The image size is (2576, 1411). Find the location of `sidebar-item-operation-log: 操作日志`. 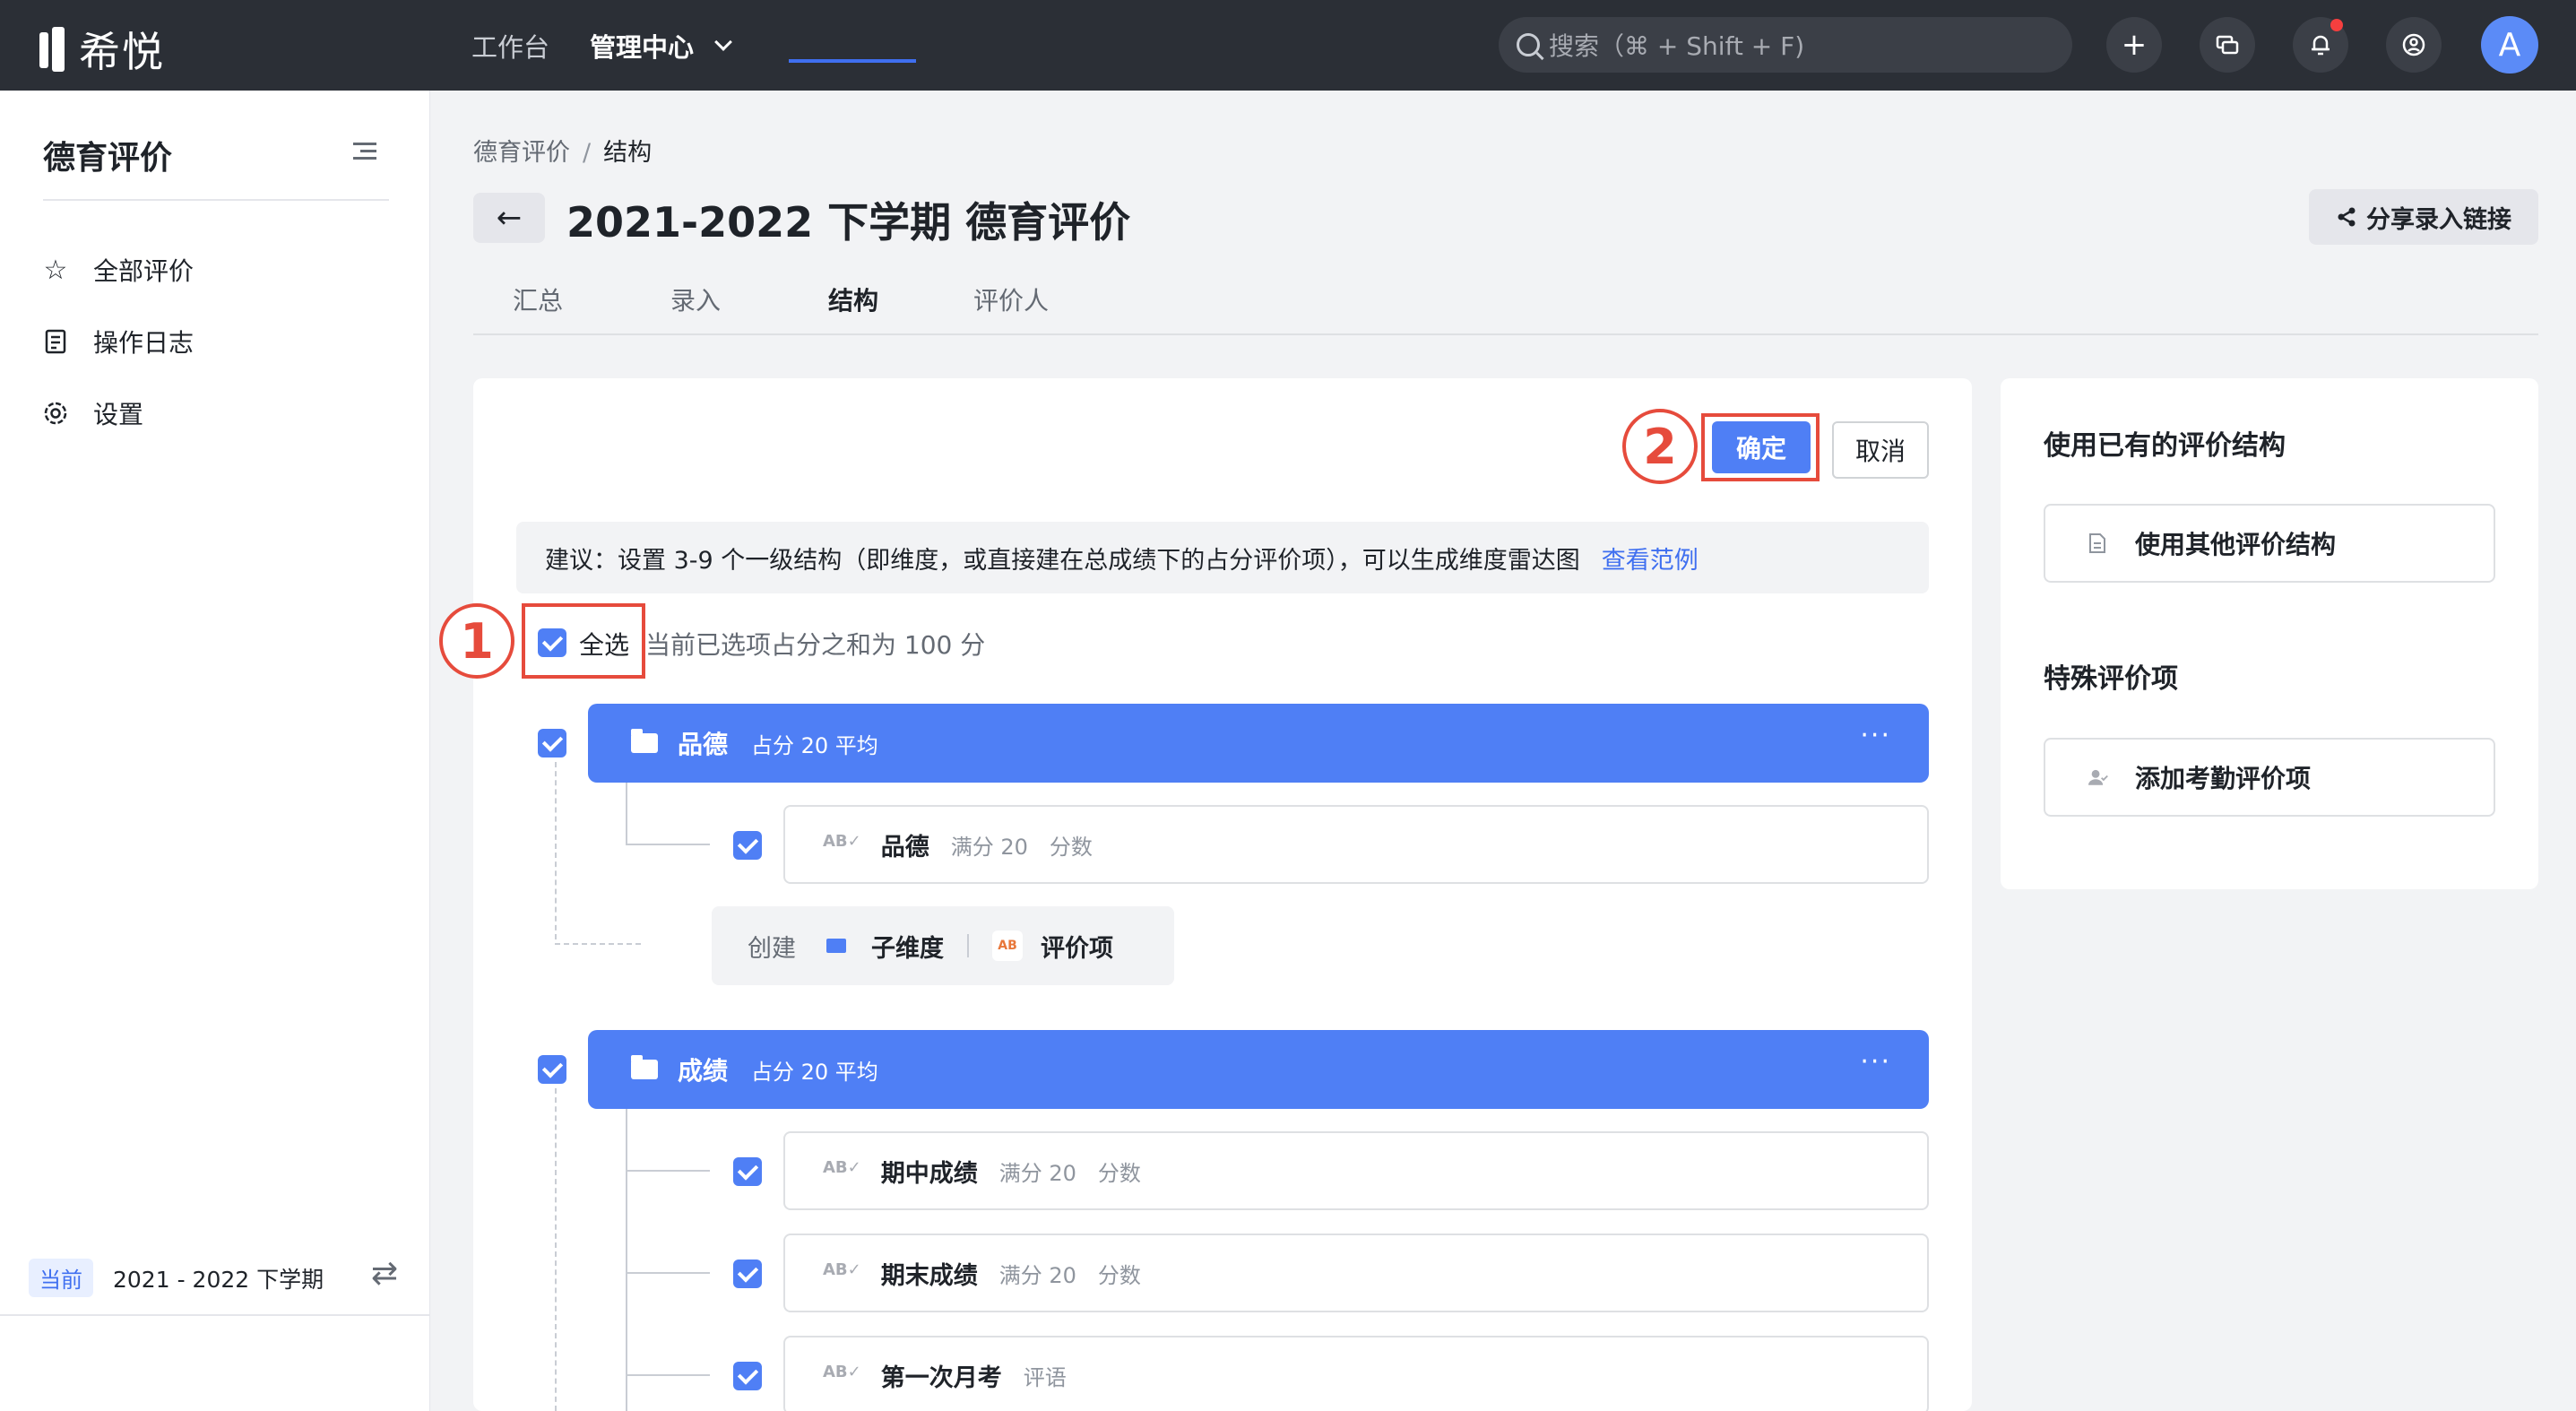

sidebar-item-operation-log: 操作日志 is located at coordinates (117, 341).